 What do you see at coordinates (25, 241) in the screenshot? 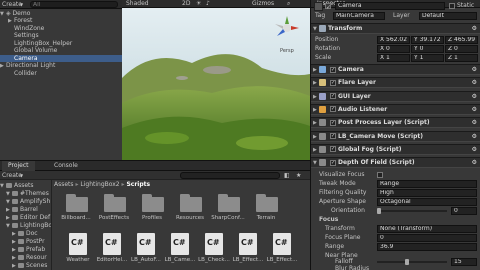
I see `project-tree-item: ▶ PostPr` at bounding box center [25, 241].